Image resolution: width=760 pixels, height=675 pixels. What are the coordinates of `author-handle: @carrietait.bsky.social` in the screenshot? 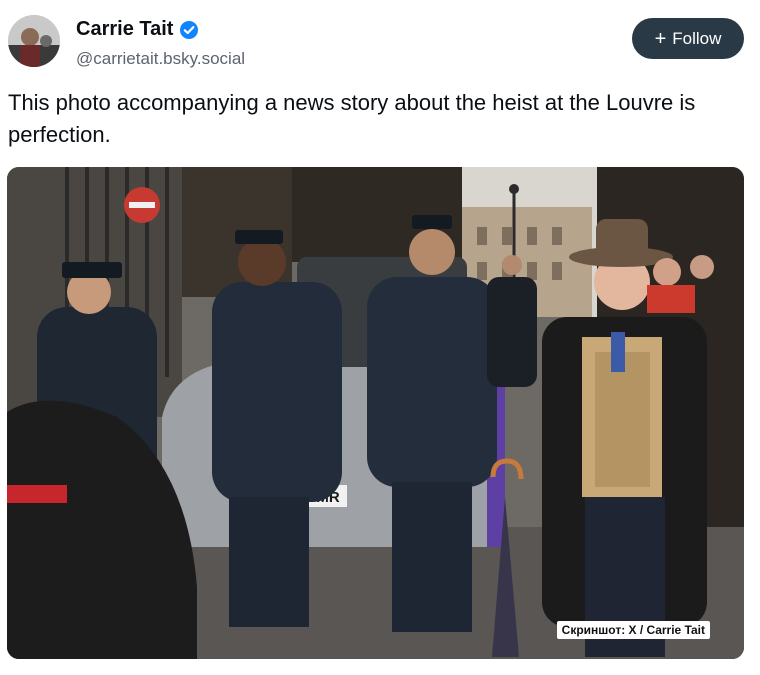 It's located at (160, 59).